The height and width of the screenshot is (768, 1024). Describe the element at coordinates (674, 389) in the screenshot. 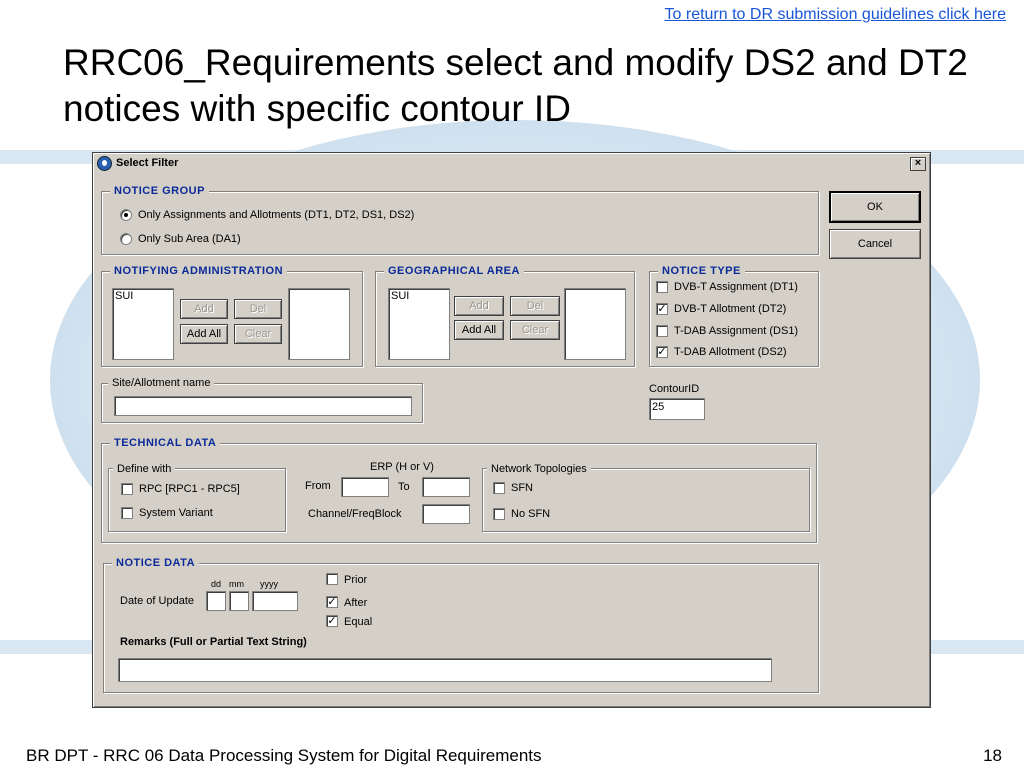

I see `contour-id-label: ContourID` at that location.